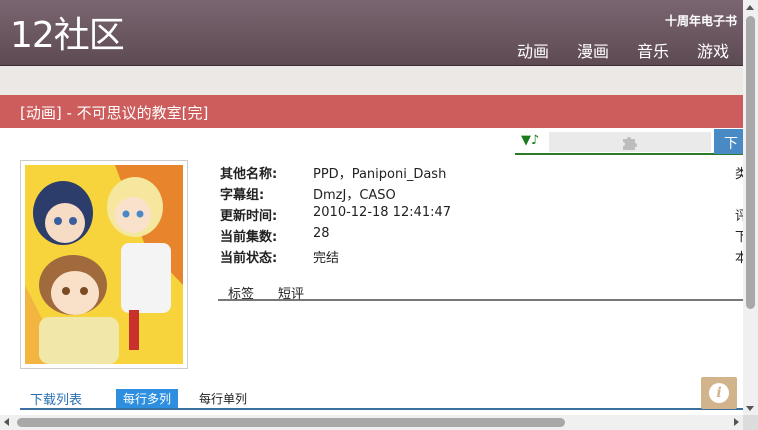  I want to click on subheader-strip, so click(371, 80).